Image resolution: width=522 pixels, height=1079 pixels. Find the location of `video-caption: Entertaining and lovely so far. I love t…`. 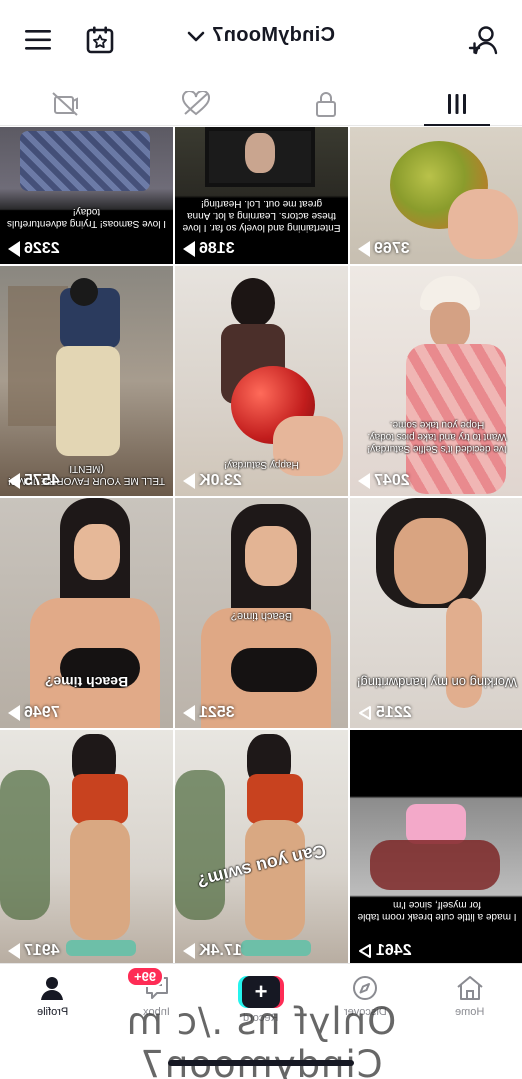

video-caption: Entertaining and lovely so far. I love t… is located at coordinates (261, 215).